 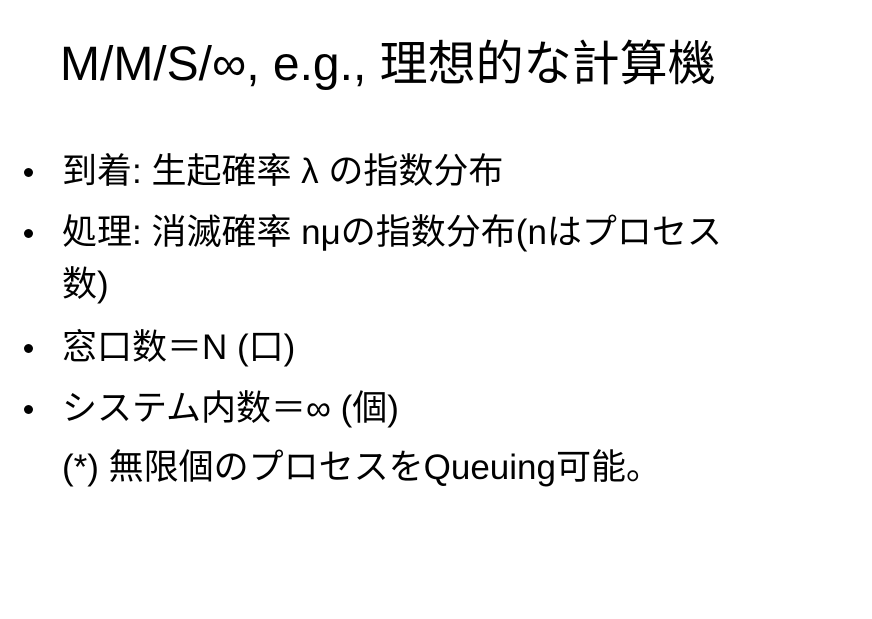 What do you see at coordinates (392, 232) in the screenshot?
I see `bullet-processing: 処理: 消滅確率 nμの指数分布(nはプロセス` at bounding box center [392, 232].